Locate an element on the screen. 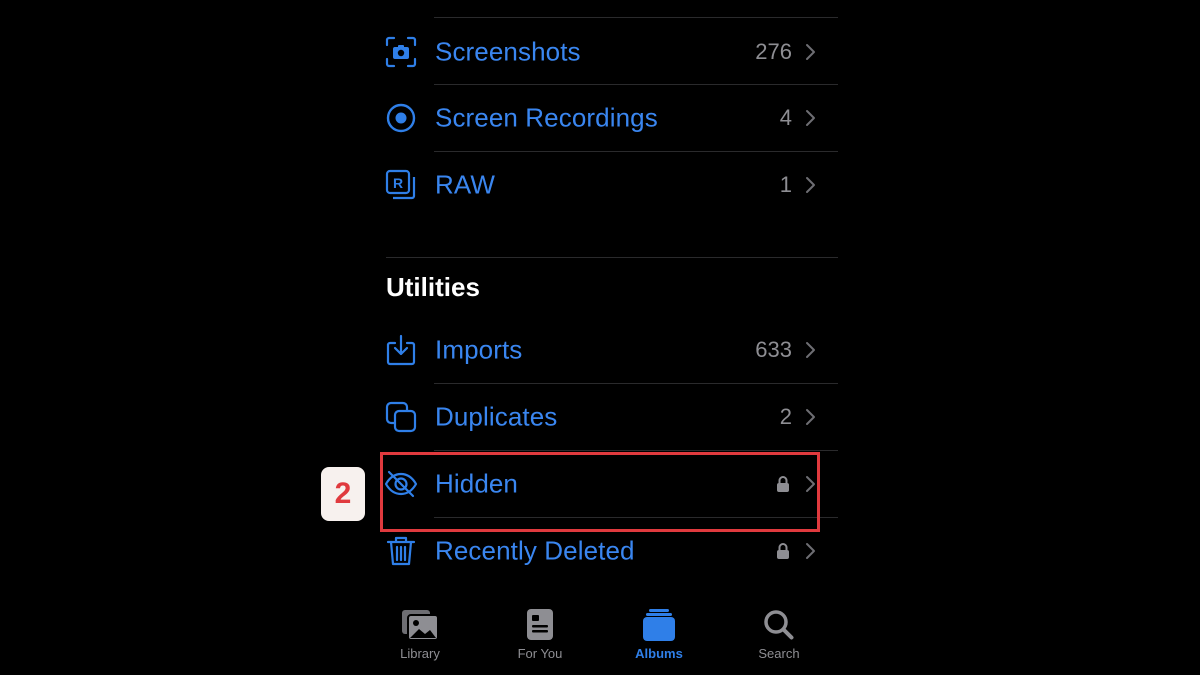  tab-albums: Albums is located at coordinates (659, 638).